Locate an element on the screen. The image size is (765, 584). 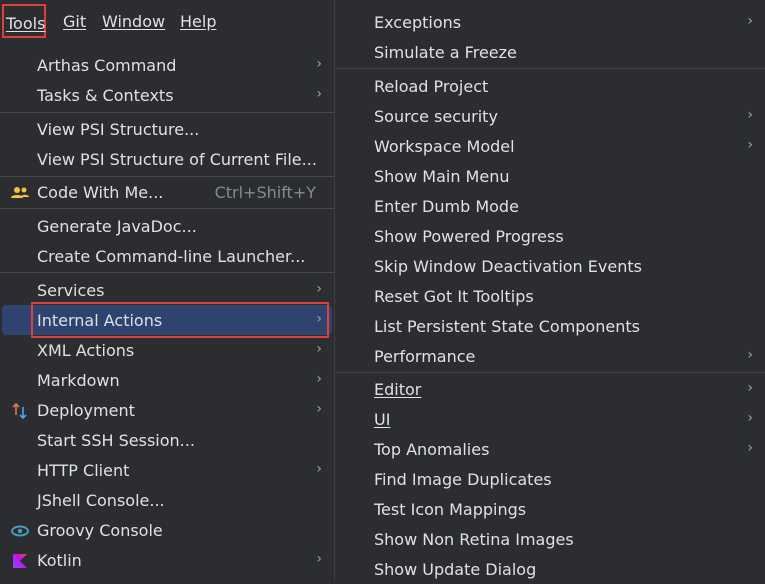
menu-item-label: Performance is located at coordinates (425, 356).